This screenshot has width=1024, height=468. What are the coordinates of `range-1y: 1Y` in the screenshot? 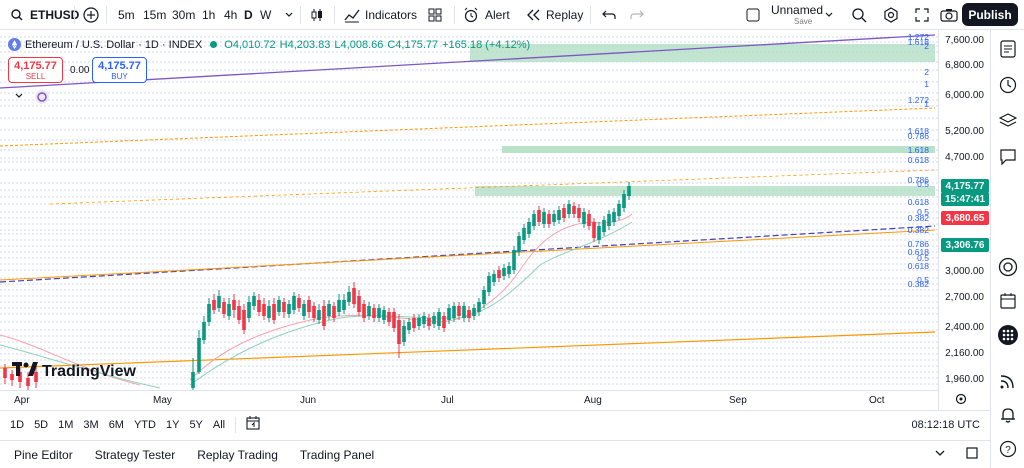 It's located at (172, 425).